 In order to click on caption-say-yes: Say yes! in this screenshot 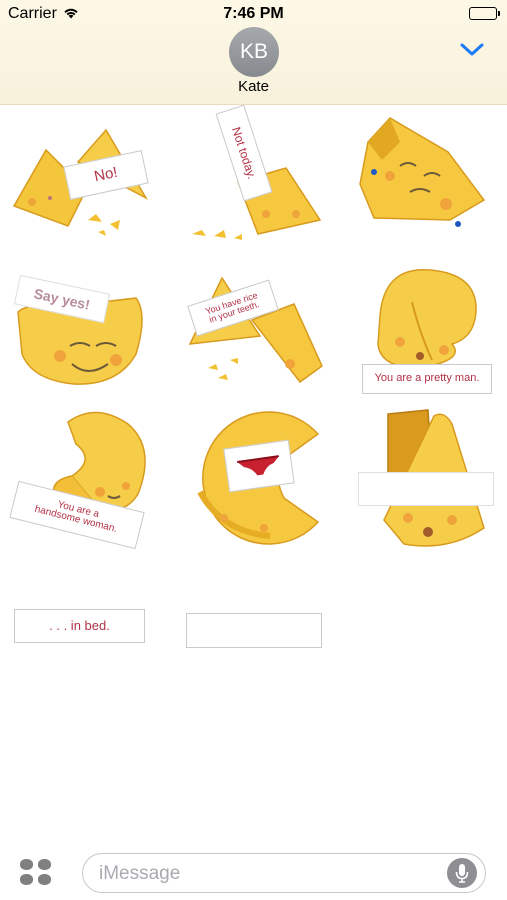, I will do `click(62, 298)`.